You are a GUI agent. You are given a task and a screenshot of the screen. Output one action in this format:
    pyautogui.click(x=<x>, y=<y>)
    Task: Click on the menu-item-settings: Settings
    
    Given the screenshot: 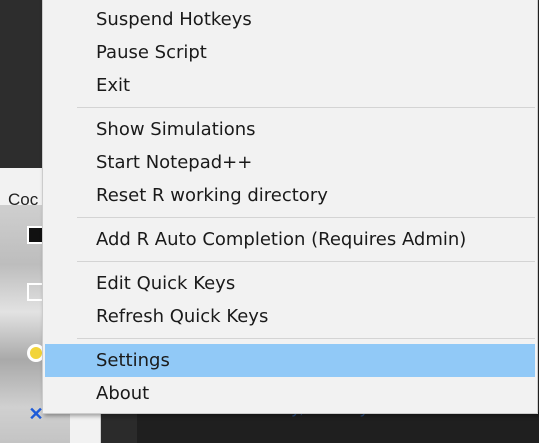 What is the action you would take?
    pyautogui.click(x=290, y=360)
    